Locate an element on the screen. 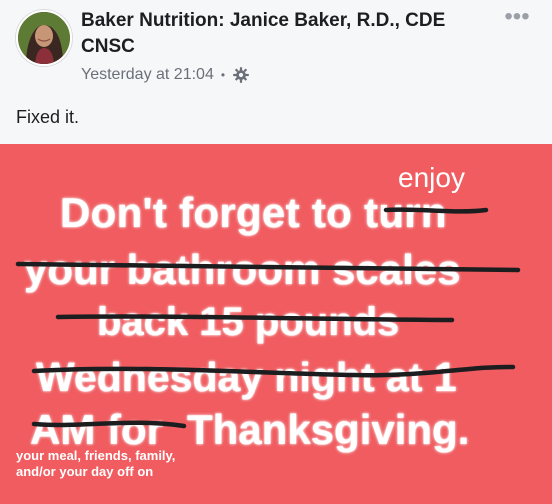  image-line-2: your bathroom scales is located at coordinates (242, 269).